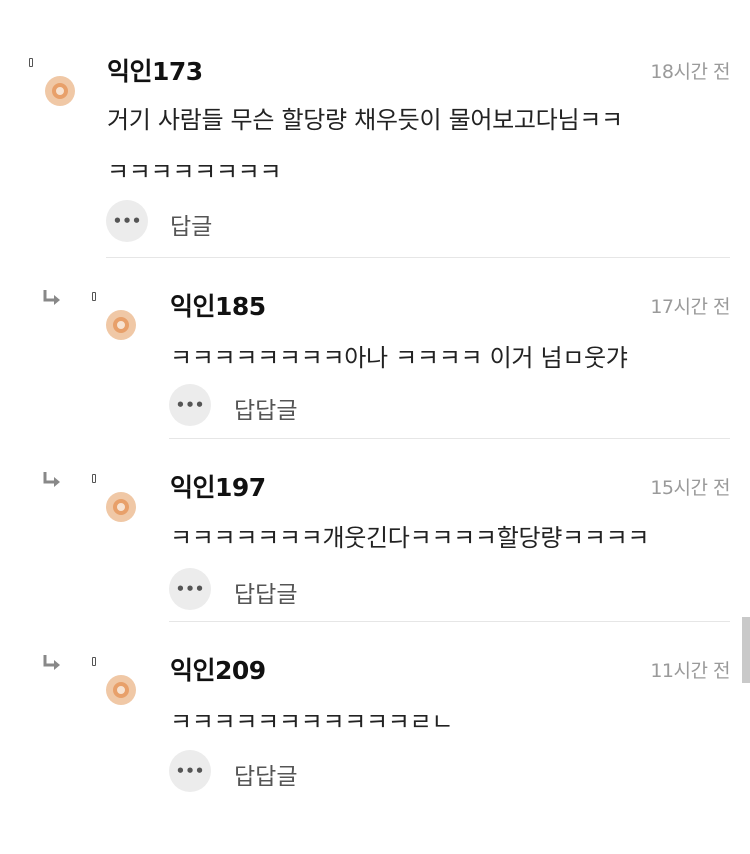 Image resolution: width=750 pixels, height=854 pixels. I want to click on comment-author: 익인173, so click(155, 71).